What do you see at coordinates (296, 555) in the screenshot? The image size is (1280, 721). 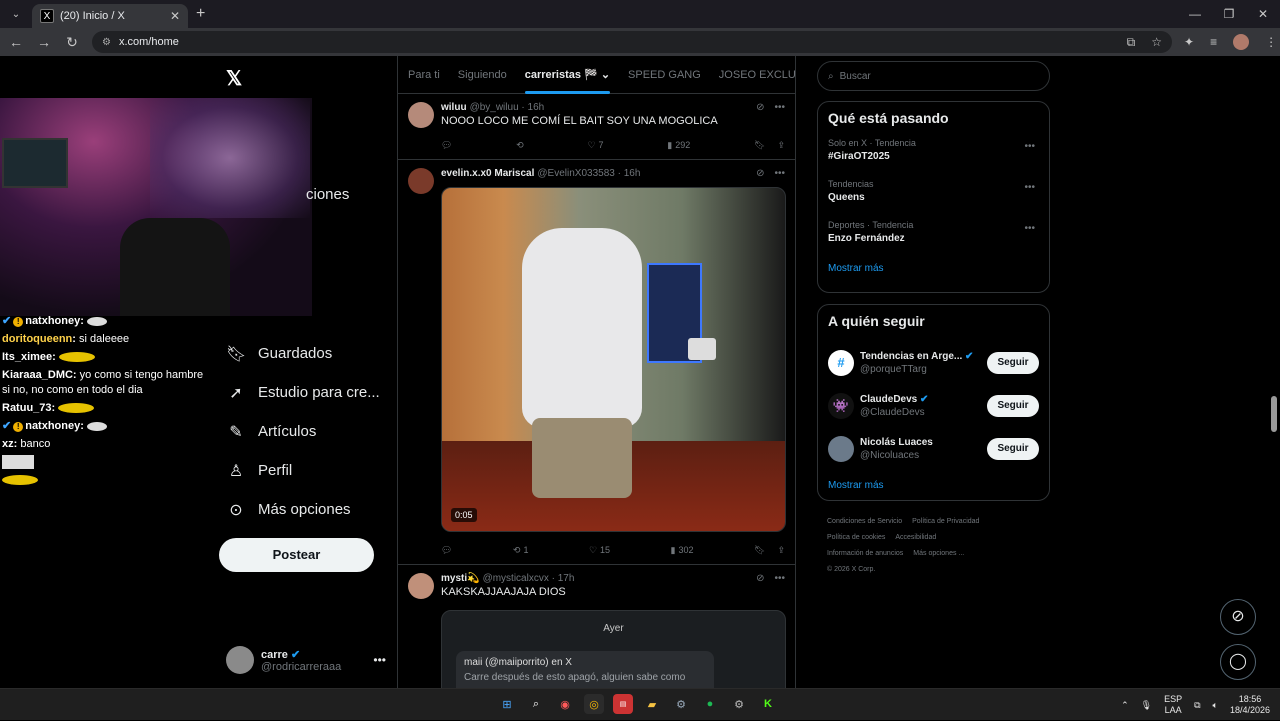 I see `post-button: Postear` at bounding box center [296, 555].